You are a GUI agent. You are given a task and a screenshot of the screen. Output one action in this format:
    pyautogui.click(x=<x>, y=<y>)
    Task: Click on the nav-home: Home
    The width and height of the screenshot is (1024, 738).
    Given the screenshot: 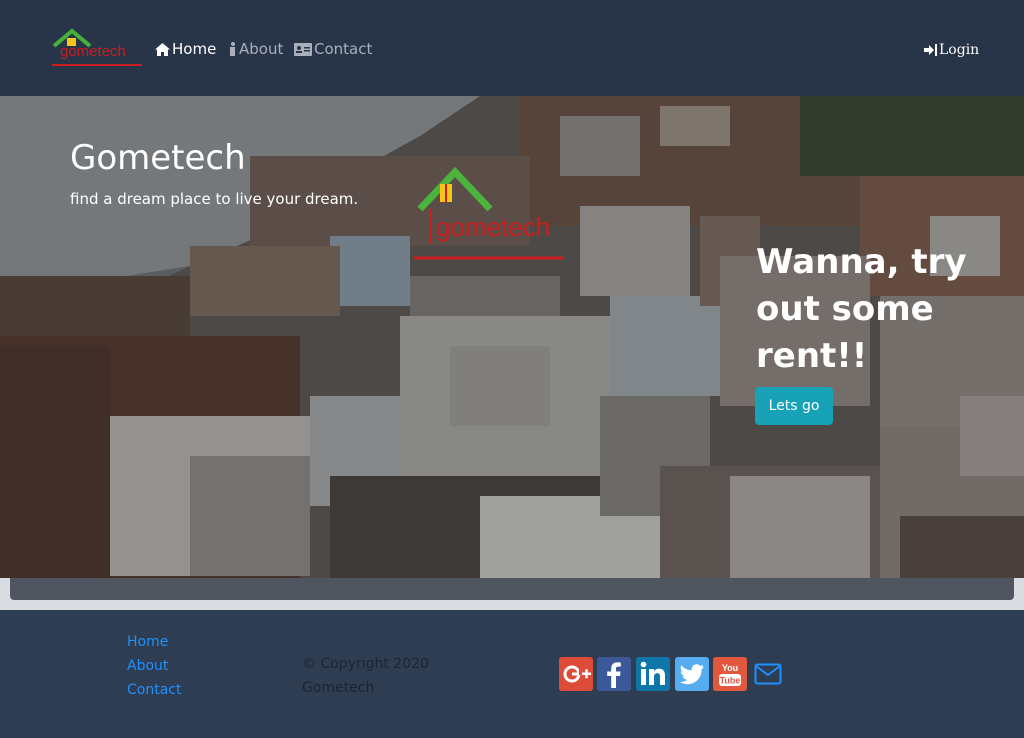 What is the action you would take?
    pyautogui.click(x=185, y=49)
    